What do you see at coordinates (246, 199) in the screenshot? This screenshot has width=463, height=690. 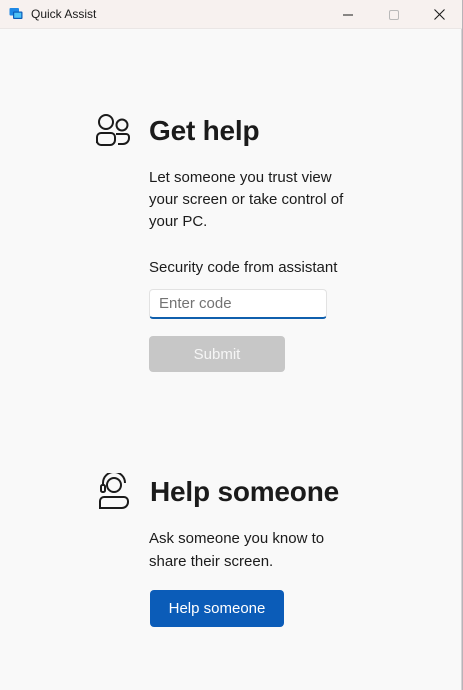 I see `description-line: your screen or take control of` at bounding box center [246, 199].